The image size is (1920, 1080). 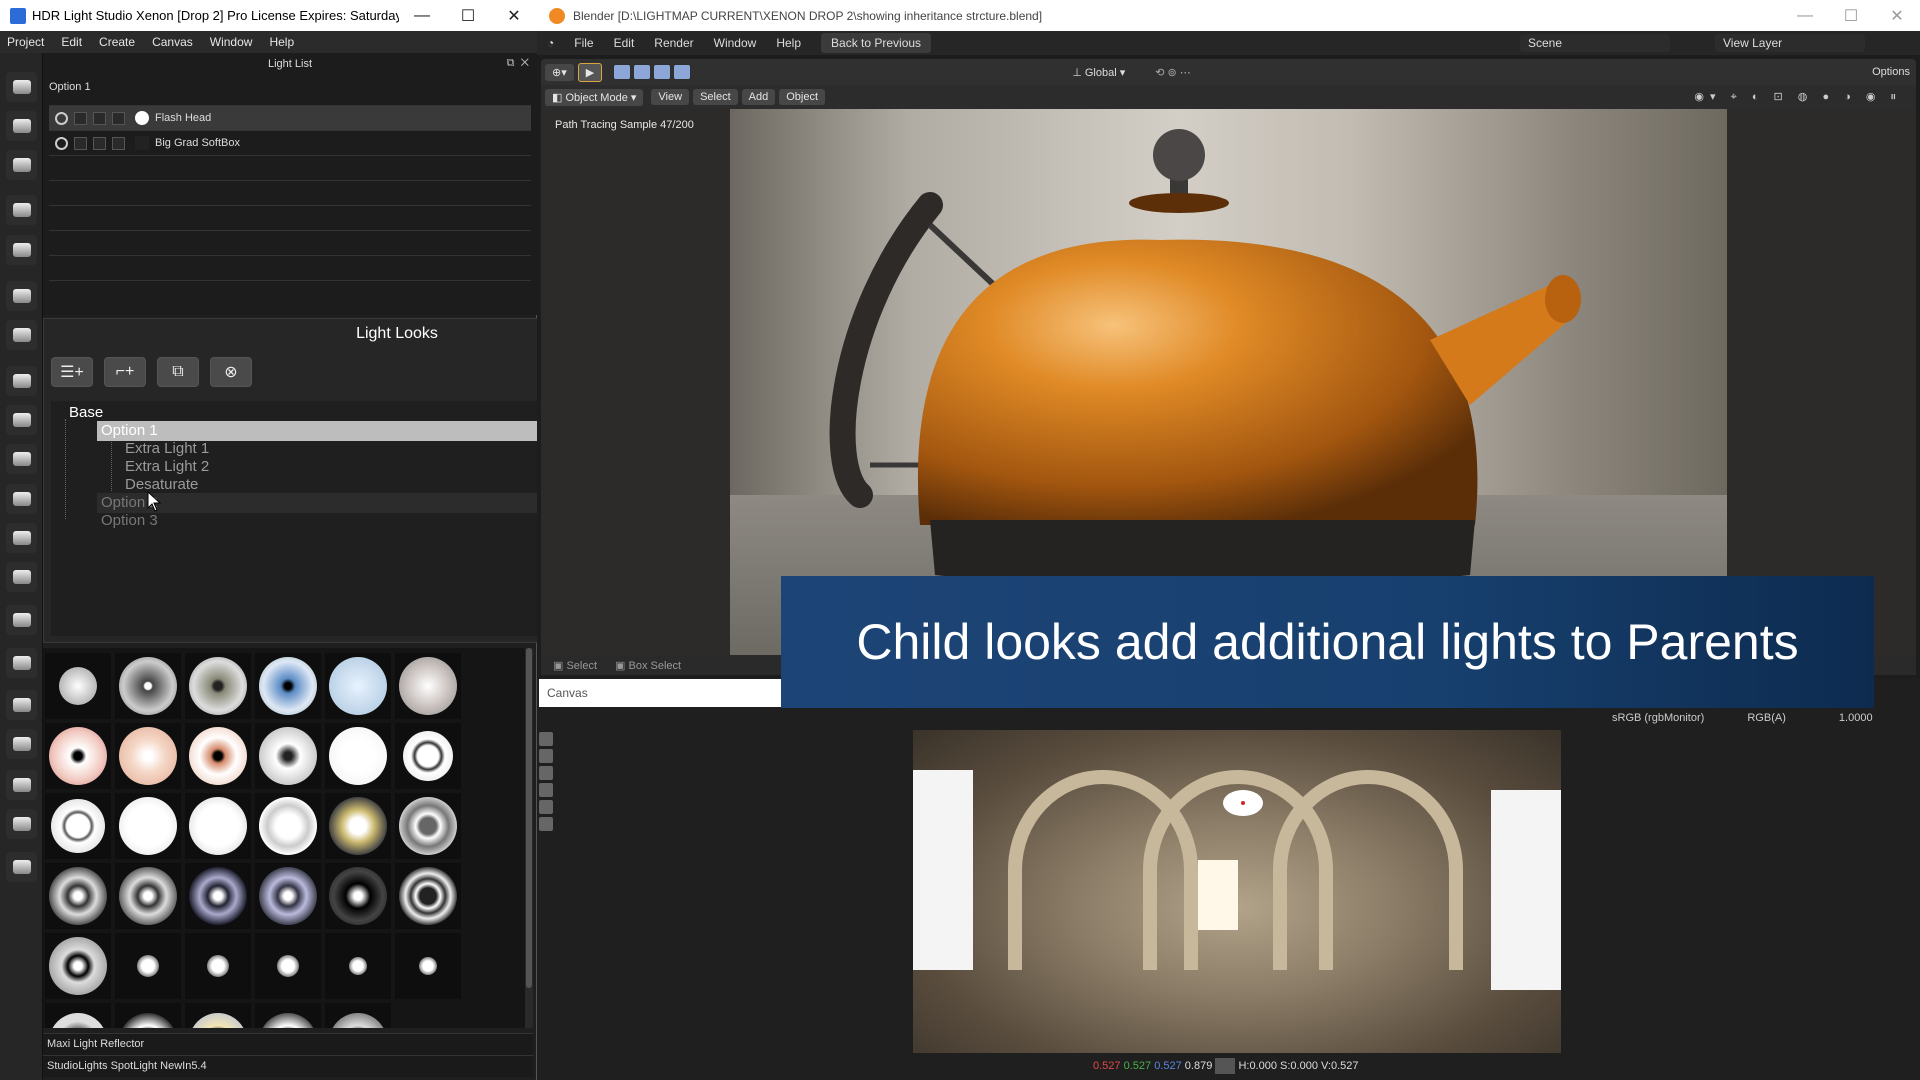 I want to click on strip-icon, so click(x=21, y=459).